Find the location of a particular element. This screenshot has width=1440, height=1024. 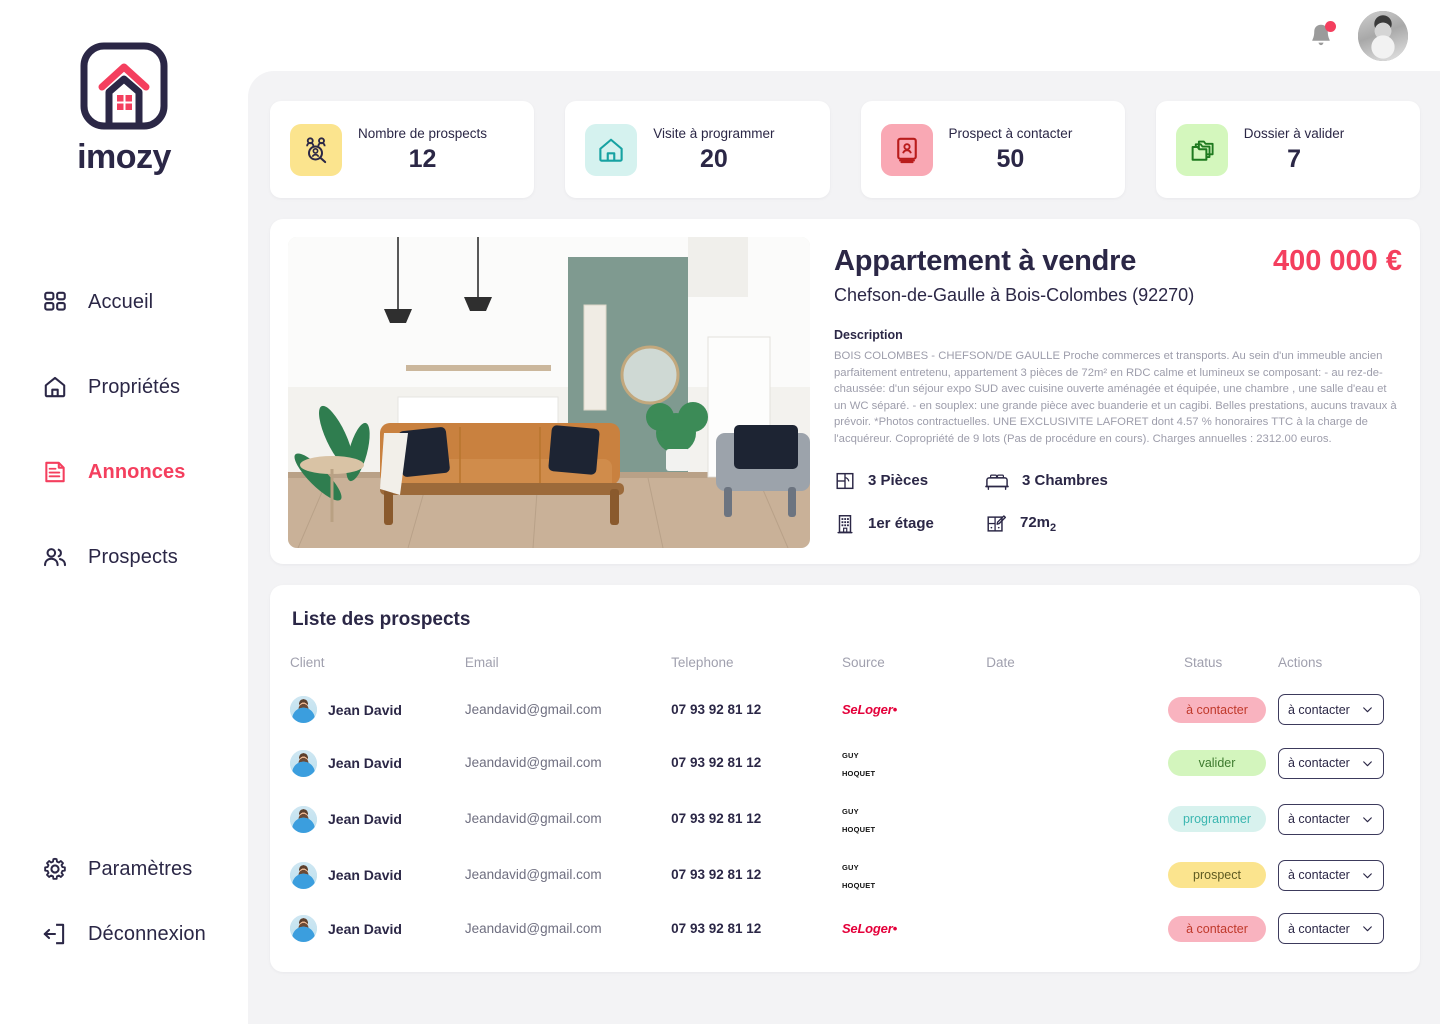

property-photo-image is located at coordinates (549, 392).